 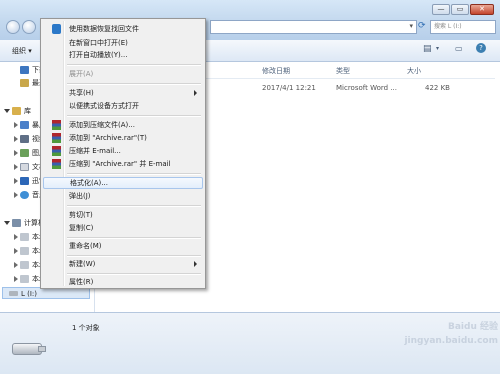 I want to click on menu-item-new: 新建(W), so click(x=123, y=264).